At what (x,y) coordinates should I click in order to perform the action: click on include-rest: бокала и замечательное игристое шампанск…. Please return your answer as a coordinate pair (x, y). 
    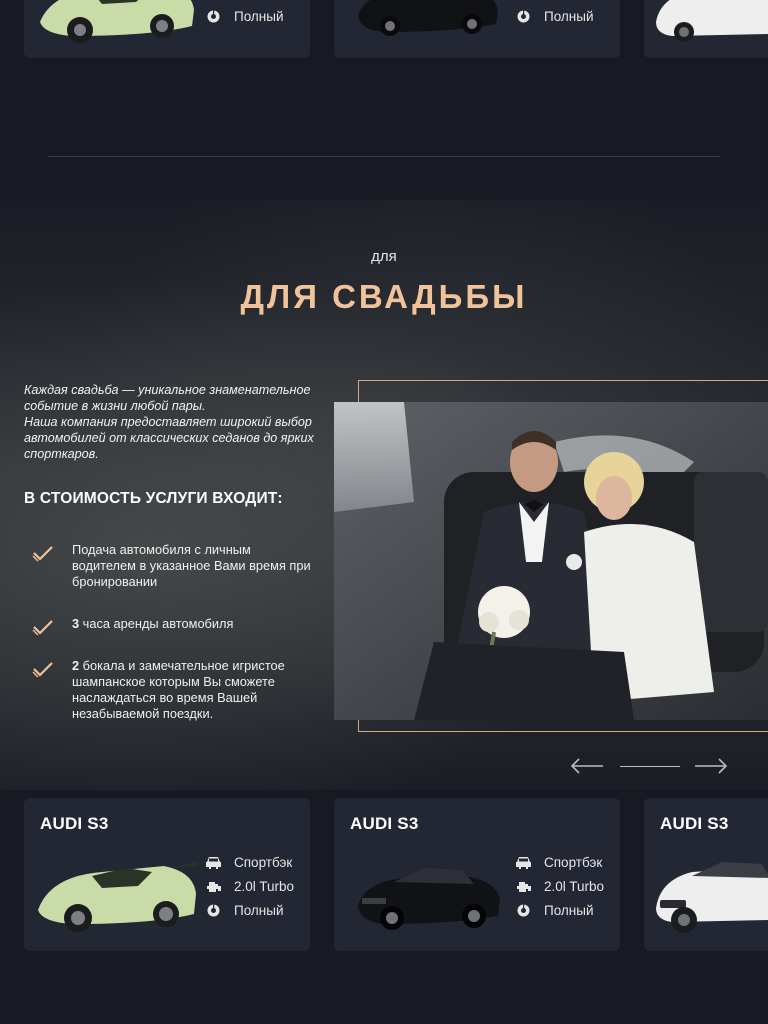
    Looking at the image, I should click on (178, 689).